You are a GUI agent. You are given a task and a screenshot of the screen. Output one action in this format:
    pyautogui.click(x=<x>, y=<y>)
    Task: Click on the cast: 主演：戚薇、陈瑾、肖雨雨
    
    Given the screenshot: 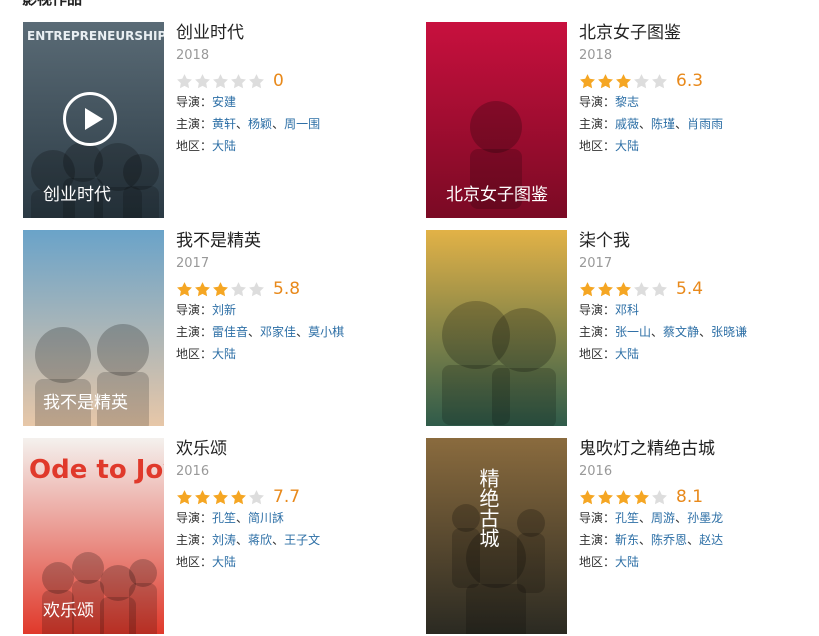 What is the action you would take?
    pyautogui.click(x=699, y=124)
    